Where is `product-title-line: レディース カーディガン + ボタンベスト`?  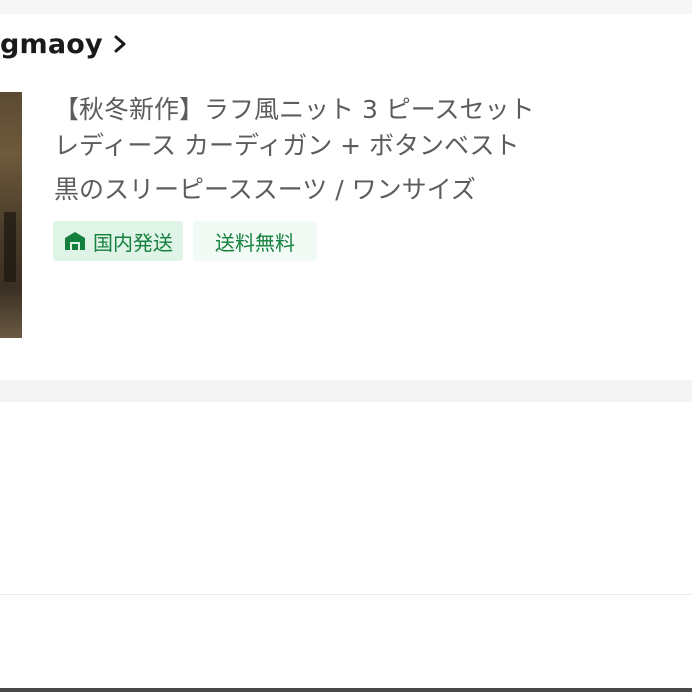
product-title-line: レディース カーディガン + ボタンベスト is located at coordinates (287, 145).